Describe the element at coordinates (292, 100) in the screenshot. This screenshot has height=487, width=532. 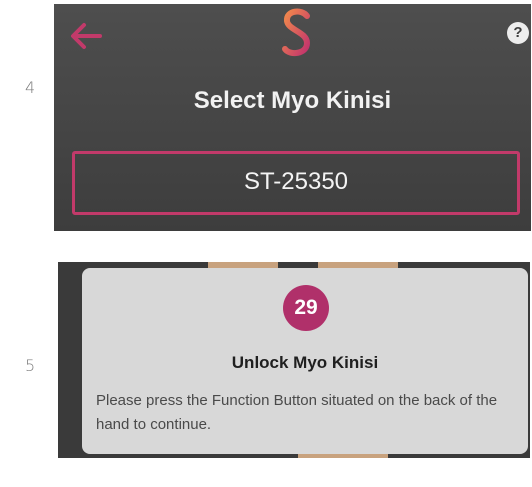
I see `screen-title: Select Myo Kinisi` at that location.